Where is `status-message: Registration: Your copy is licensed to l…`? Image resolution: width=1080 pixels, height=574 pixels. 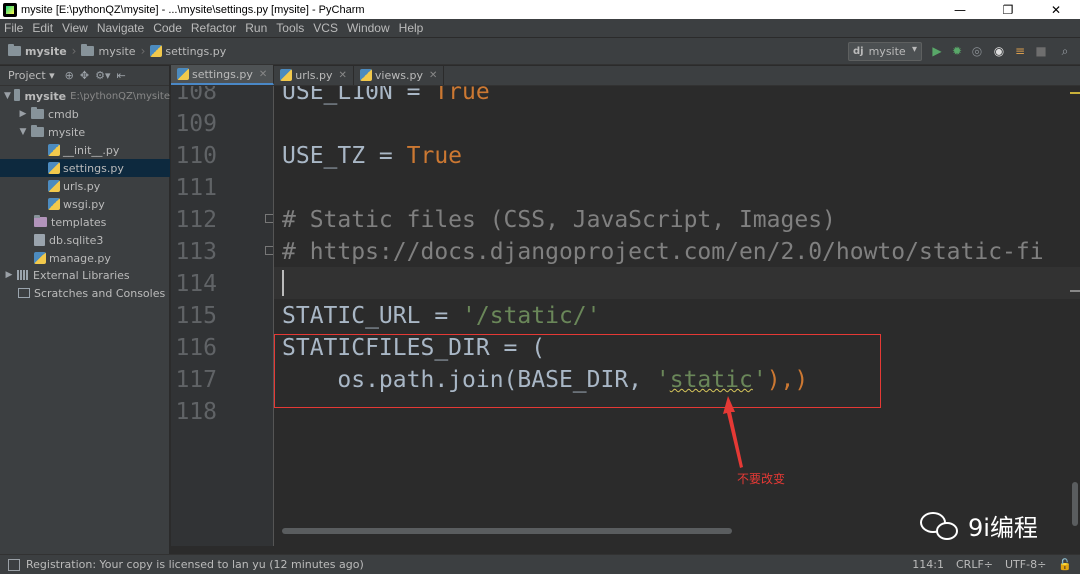 status-message: Registration: Your copy is licensed to l… is located at coordinates (195, 564).